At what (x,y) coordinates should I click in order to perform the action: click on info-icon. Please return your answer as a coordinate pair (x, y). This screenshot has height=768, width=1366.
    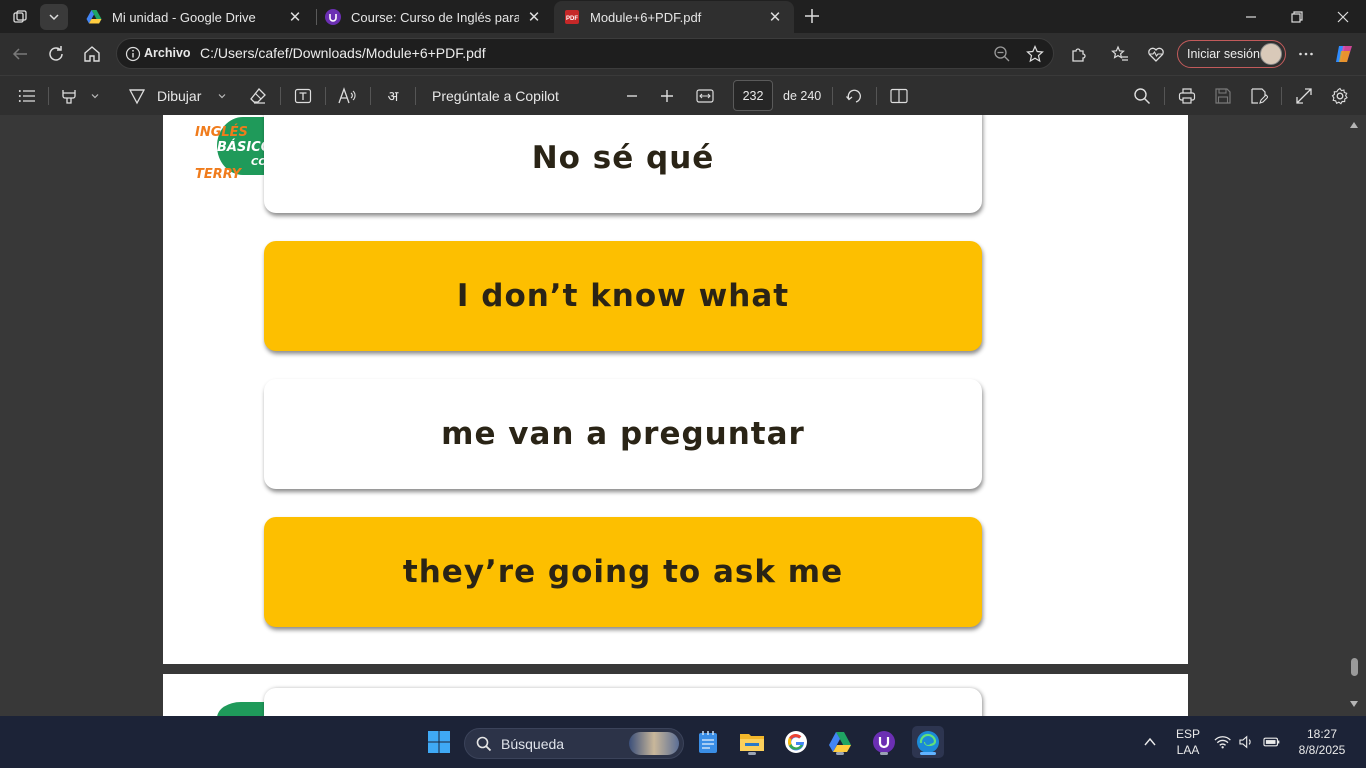
    Looking at the image, I should click on (133, 54).